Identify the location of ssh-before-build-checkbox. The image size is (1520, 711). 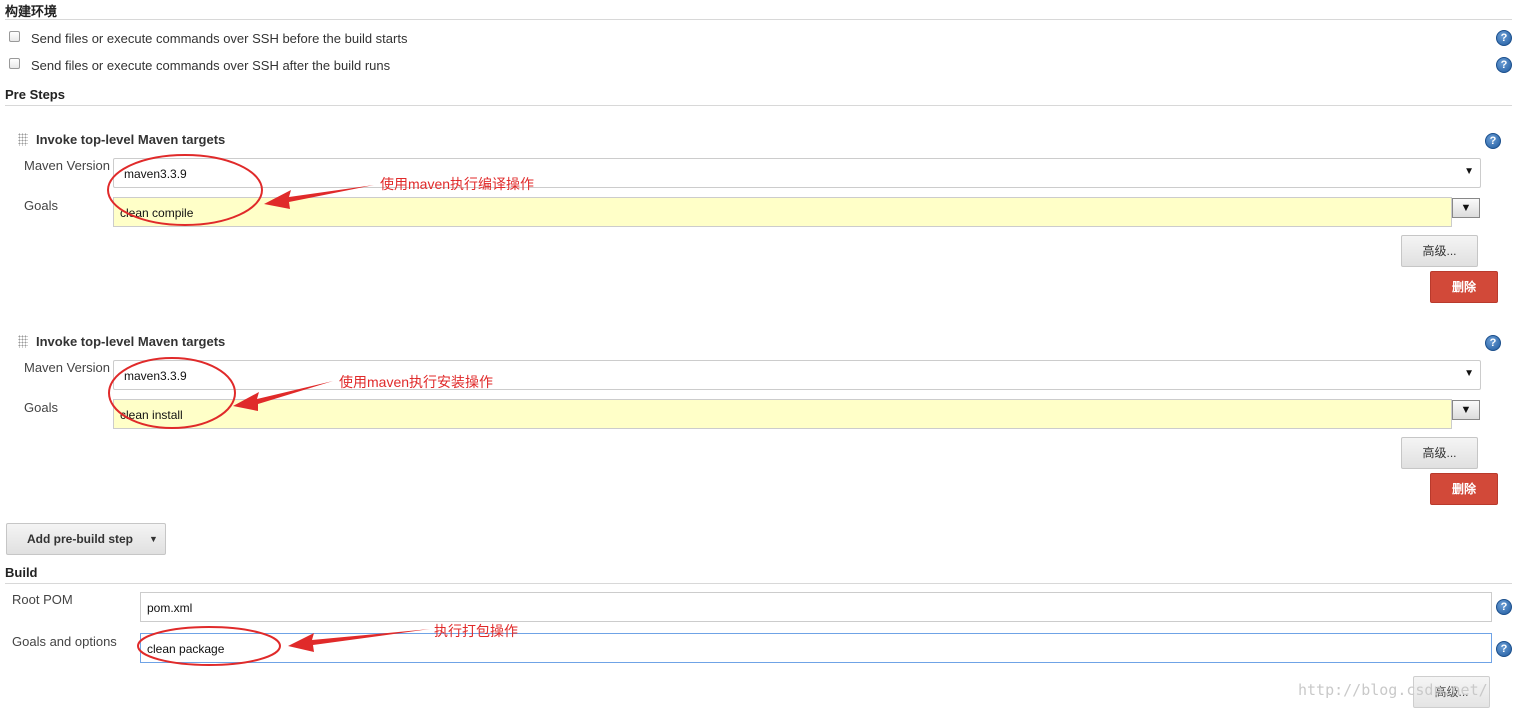
(14, 36).